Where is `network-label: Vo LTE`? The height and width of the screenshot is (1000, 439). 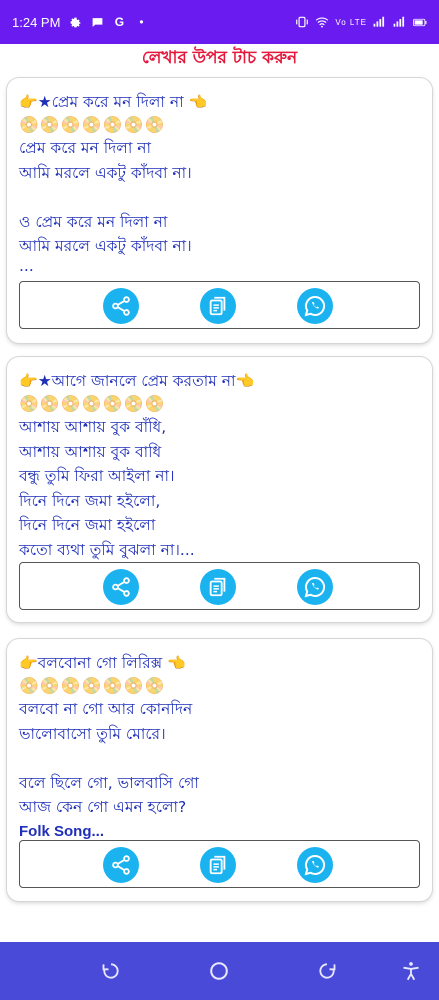
network-label: Vo LTE is located at coordinates (351, 22).